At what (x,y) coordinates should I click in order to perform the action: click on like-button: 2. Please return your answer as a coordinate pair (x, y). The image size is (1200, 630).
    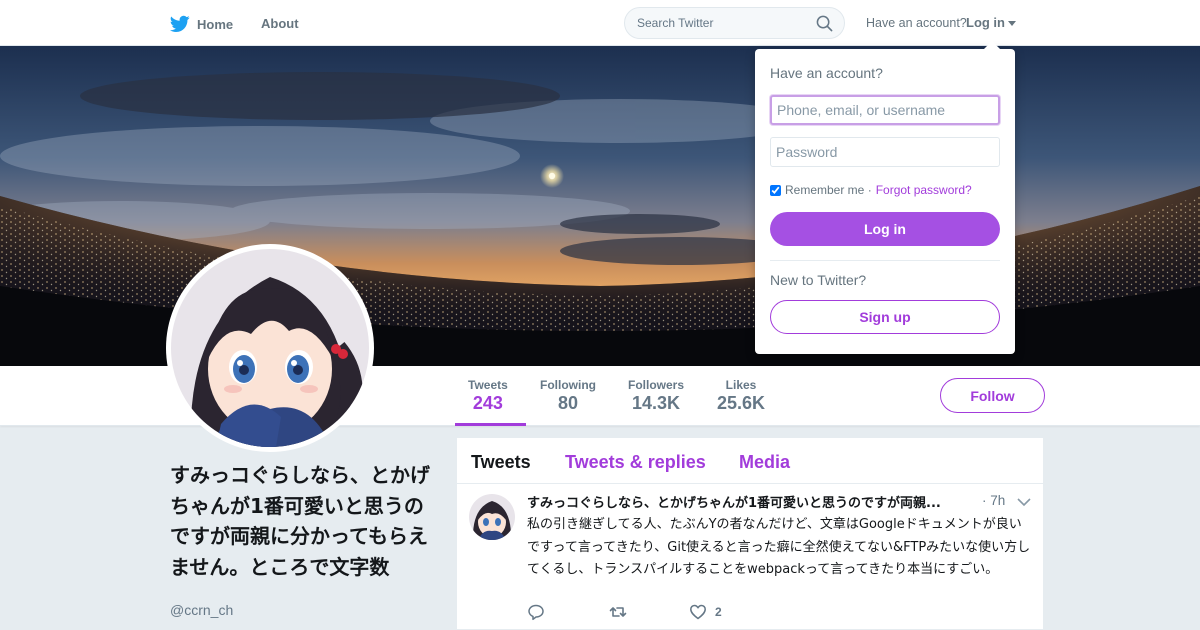
    Looking at the image, I should click on (705, 612).